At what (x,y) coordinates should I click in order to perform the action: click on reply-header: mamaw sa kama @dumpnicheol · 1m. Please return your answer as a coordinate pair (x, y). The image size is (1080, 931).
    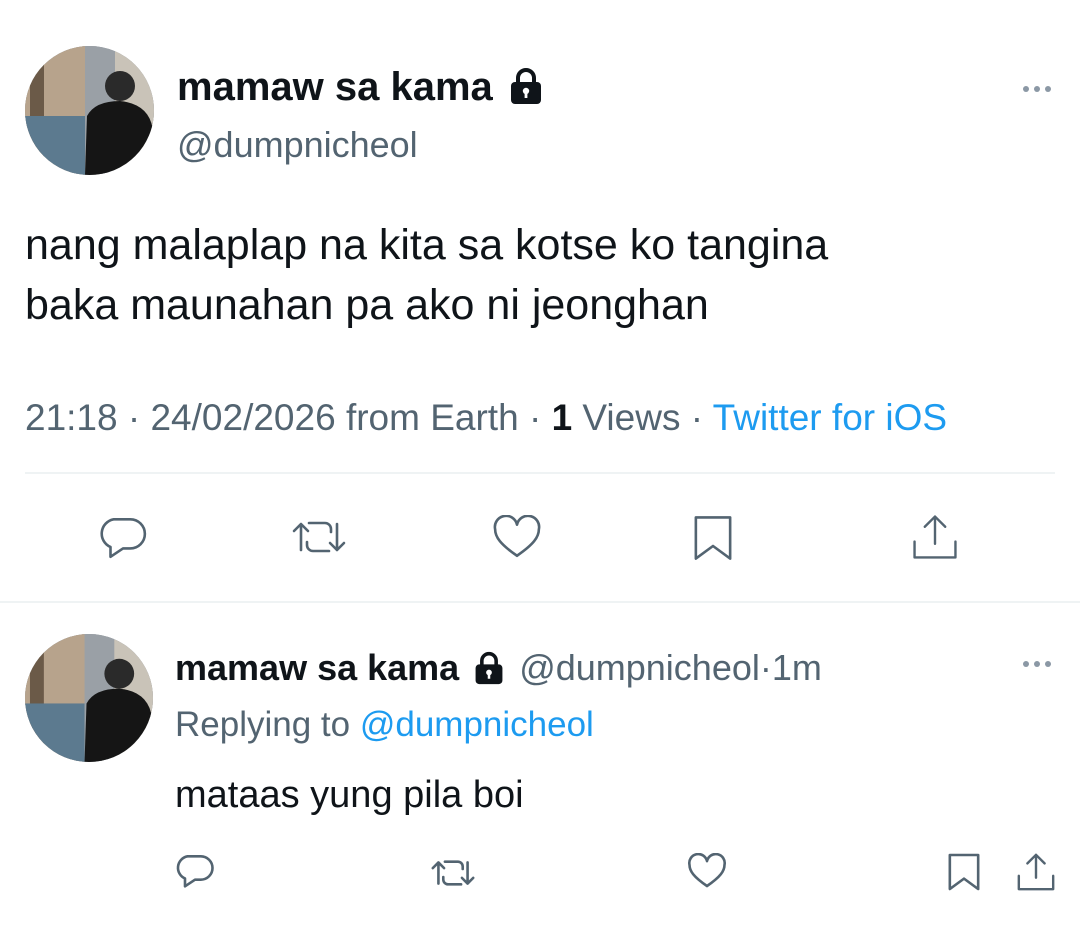
    Looking at the image, I should click on (498, 668).